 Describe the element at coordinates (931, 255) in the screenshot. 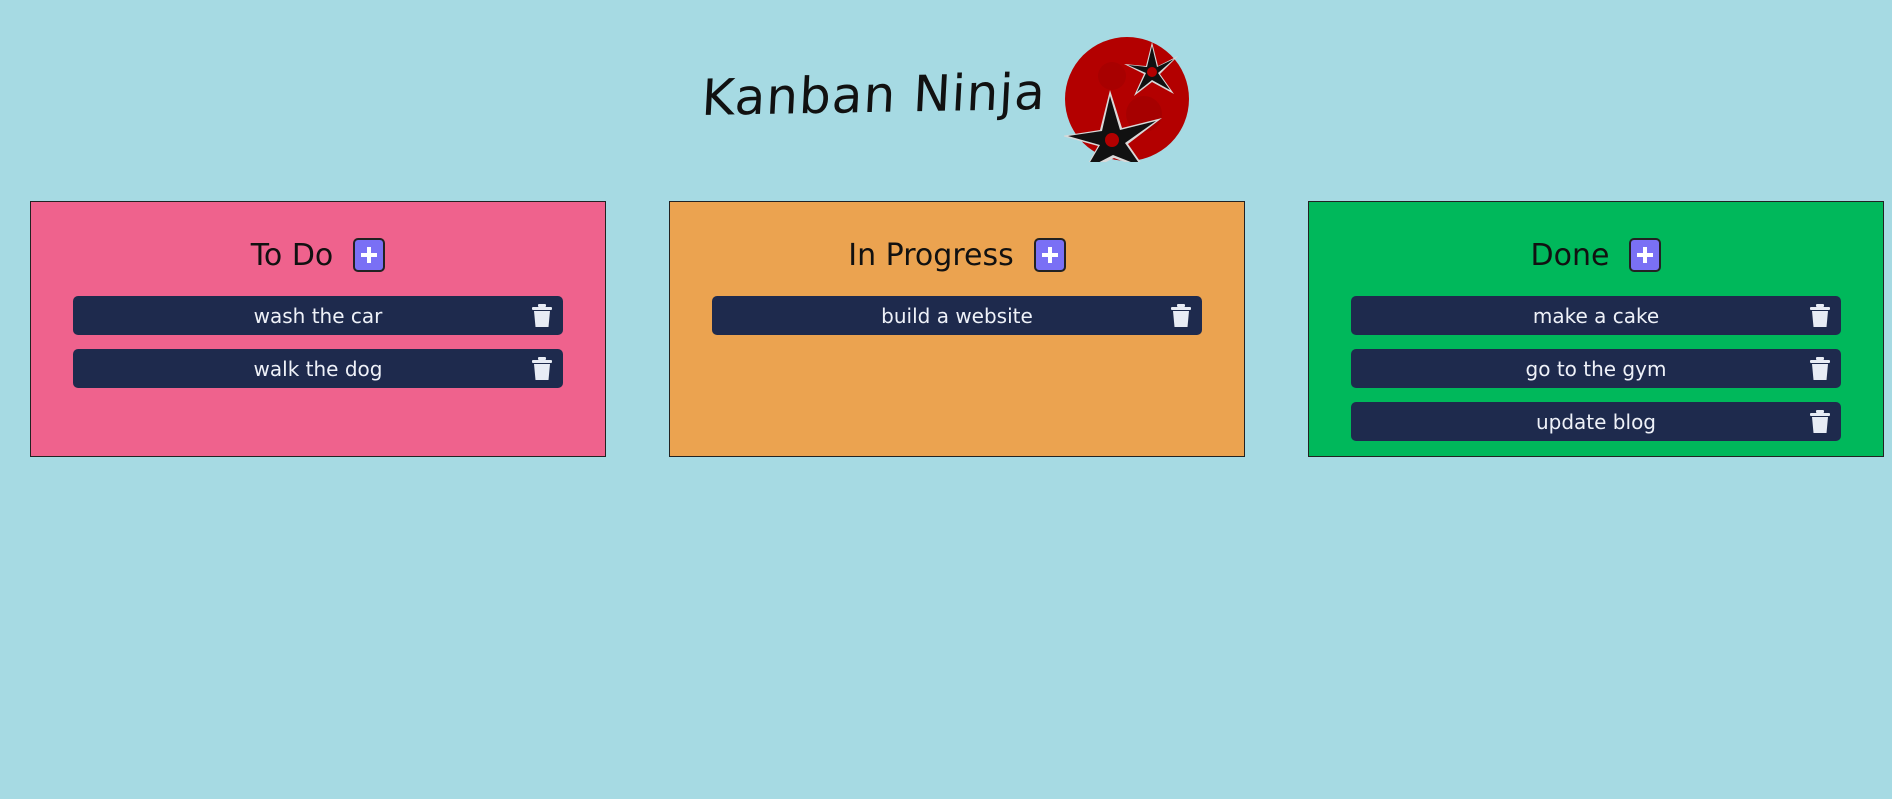

I see `column-title: In Progress` at that location.